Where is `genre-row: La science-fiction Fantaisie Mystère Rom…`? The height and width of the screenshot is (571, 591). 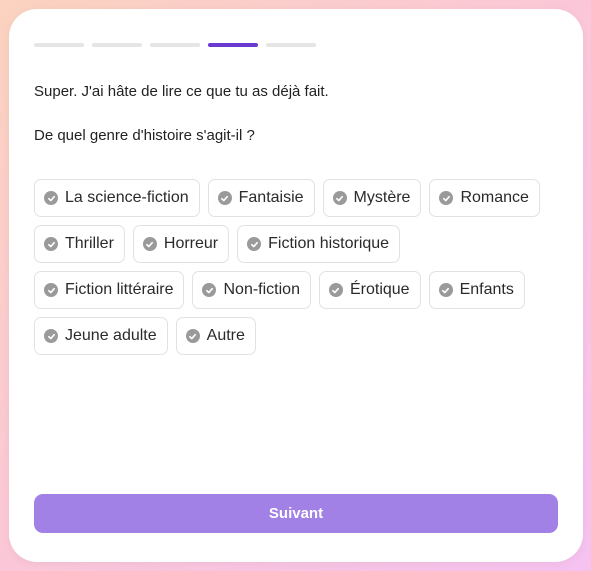
genre-row: La science-fiction Fantaisie Mystère Rom… is located at coordinates (299, 198).